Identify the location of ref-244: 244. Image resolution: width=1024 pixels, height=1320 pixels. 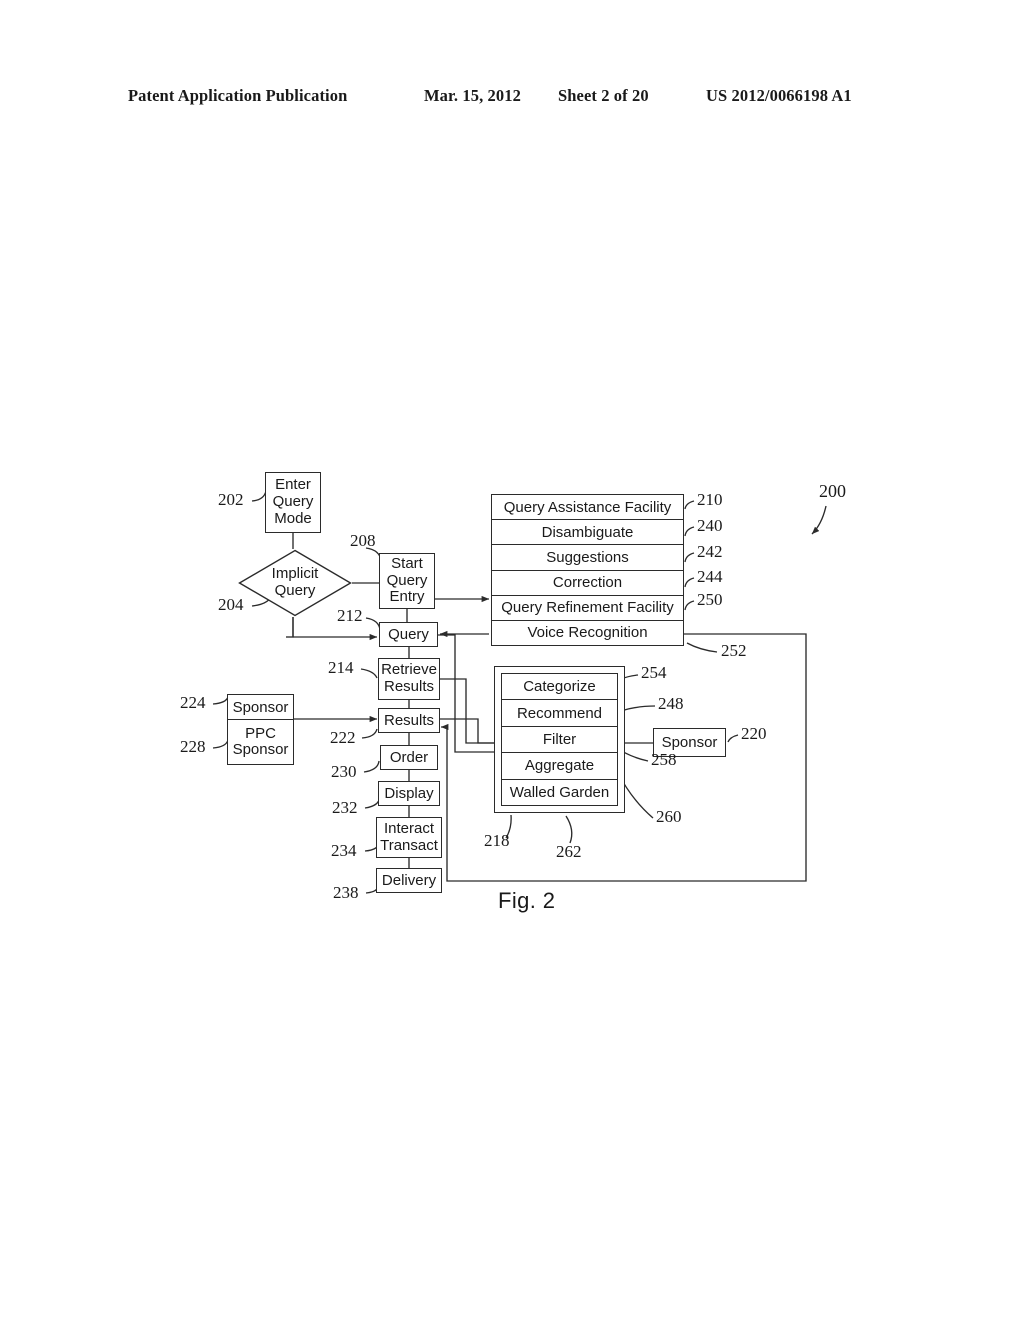
(710, 576).